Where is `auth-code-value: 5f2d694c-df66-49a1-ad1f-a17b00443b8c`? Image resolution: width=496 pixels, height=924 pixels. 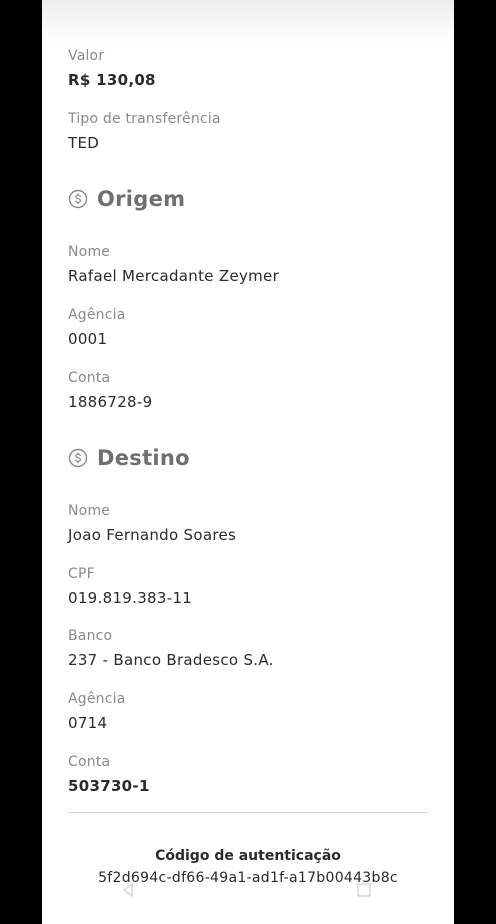
auth-code-value: 5f2d694c-df66-49a1-ad1f-a17b00443b8c is located at coordinates (248, 878).